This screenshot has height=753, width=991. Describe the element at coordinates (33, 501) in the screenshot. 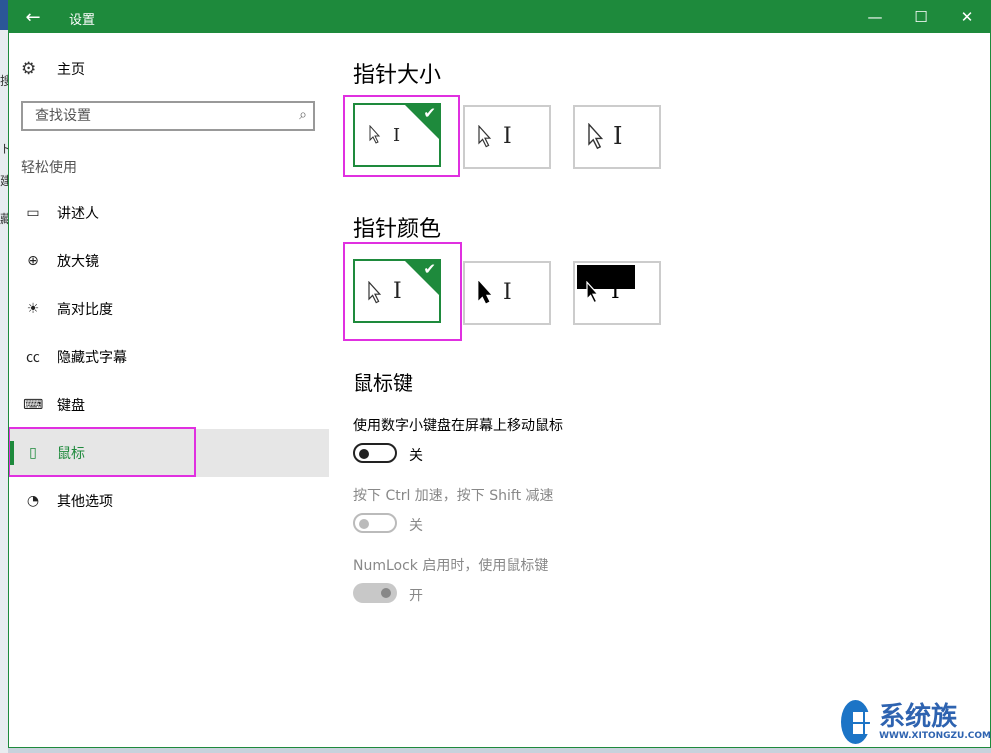

I see `other-options-icon: ◔` at that location.